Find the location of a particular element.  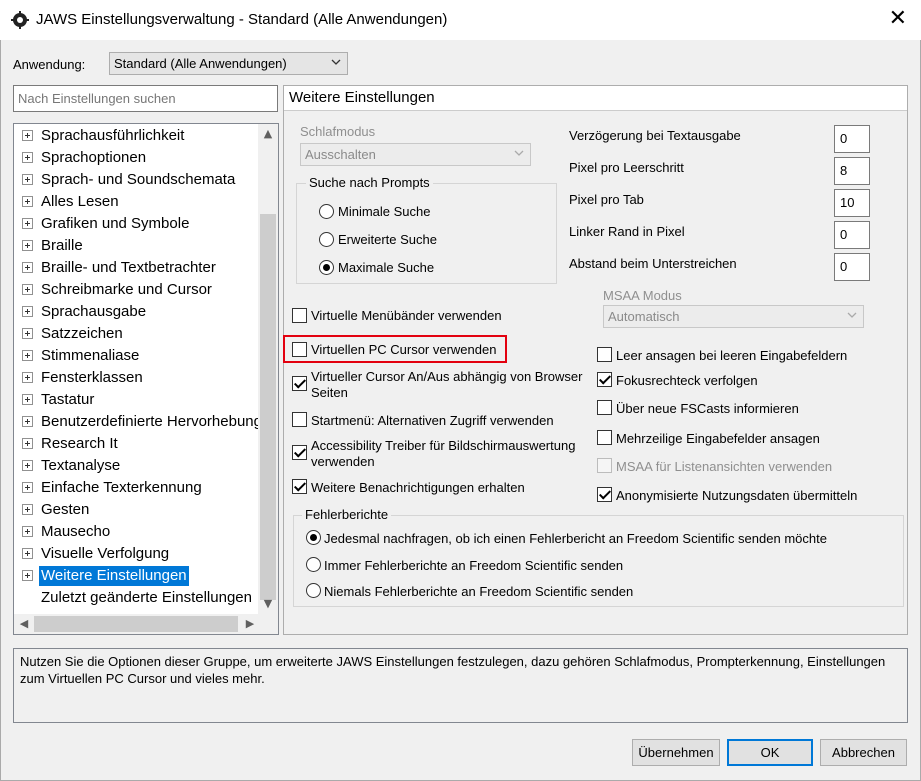

tree-item: Zuletzt geänderte Einstellungen is located at coordinates (139, 598).